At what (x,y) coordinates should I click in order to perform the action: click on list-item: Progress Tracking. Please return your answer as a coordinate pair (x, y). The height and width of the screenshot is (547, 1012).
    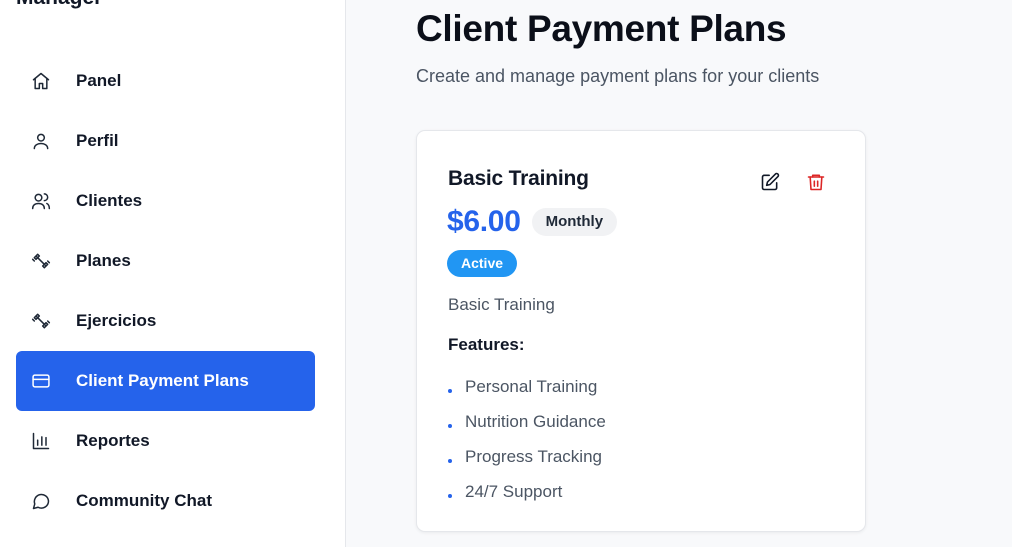
    Looking at the image, I should click on (527, 456).